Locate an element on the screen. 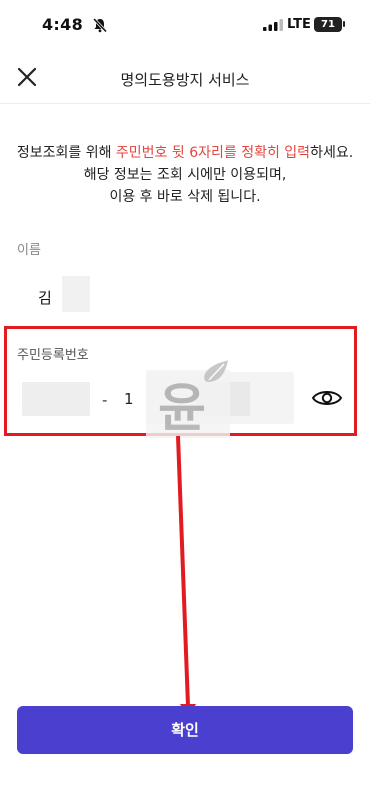  intro-line-1-end: 하세요. is located at coordinates (332, 153).